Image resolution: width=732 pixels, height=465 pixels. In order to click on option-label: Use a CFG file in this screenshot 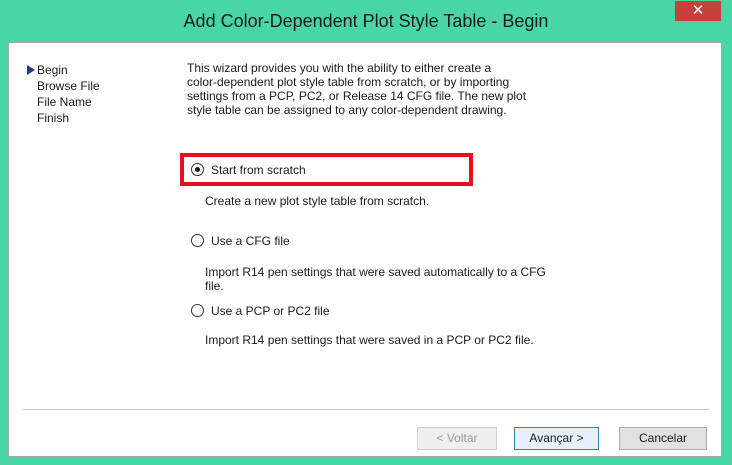, I will do `click(250, 241)`.